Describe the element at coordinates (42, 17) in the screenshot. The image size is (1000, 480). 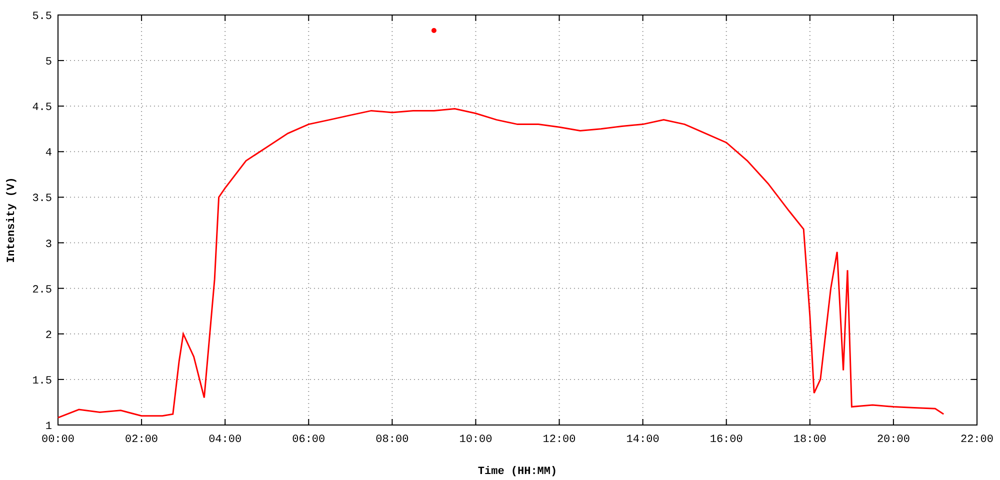
I see `axis-tick-label: 5.5` at that location.